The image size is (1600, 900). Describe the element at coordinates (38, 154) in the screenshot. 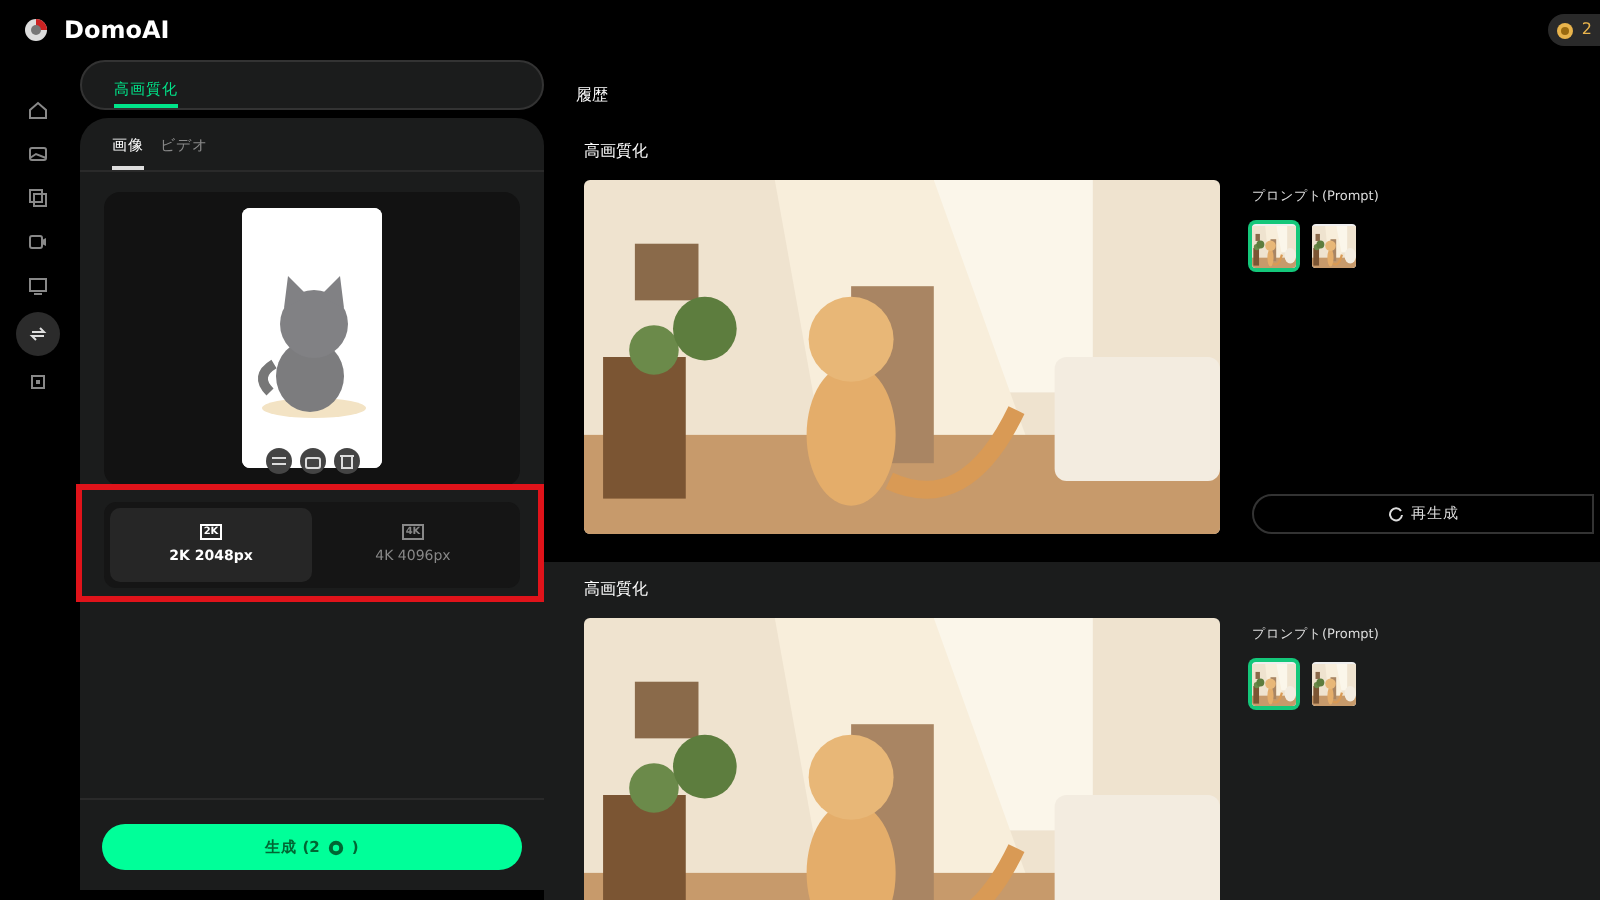

I see `image-icon` at that location.